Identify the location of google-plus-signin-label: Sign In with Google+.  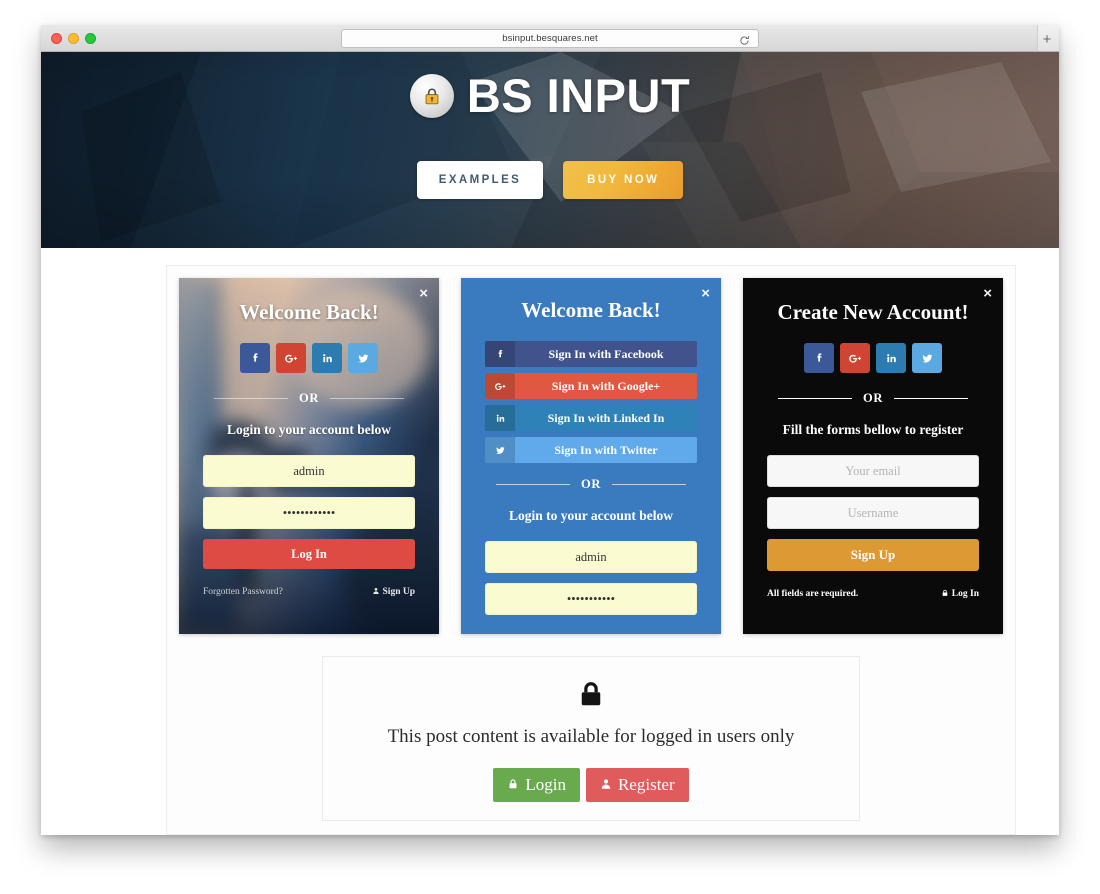
(606, 385).